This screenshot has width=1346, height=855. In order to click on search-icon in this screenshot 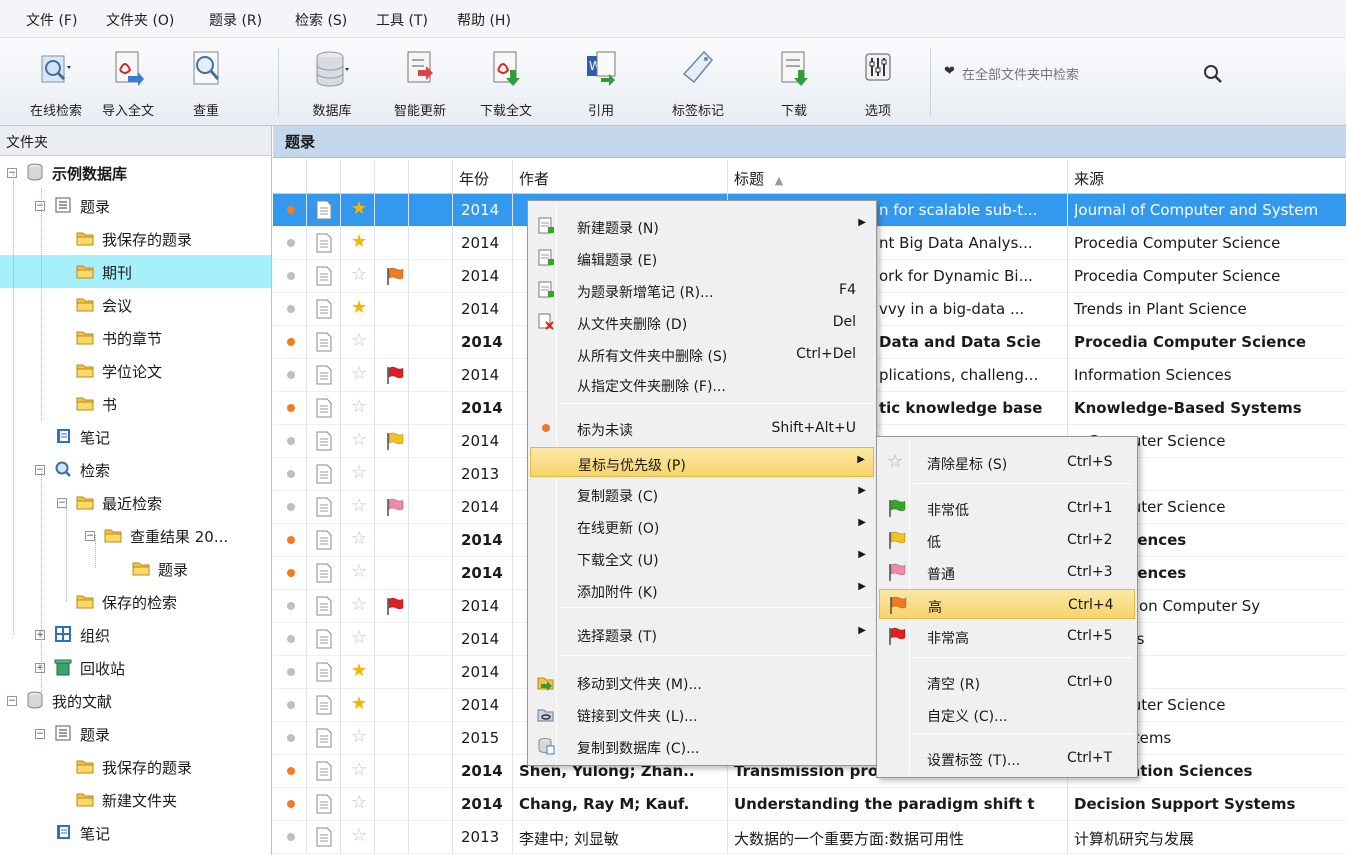, I will do `click(1213, 74)`.